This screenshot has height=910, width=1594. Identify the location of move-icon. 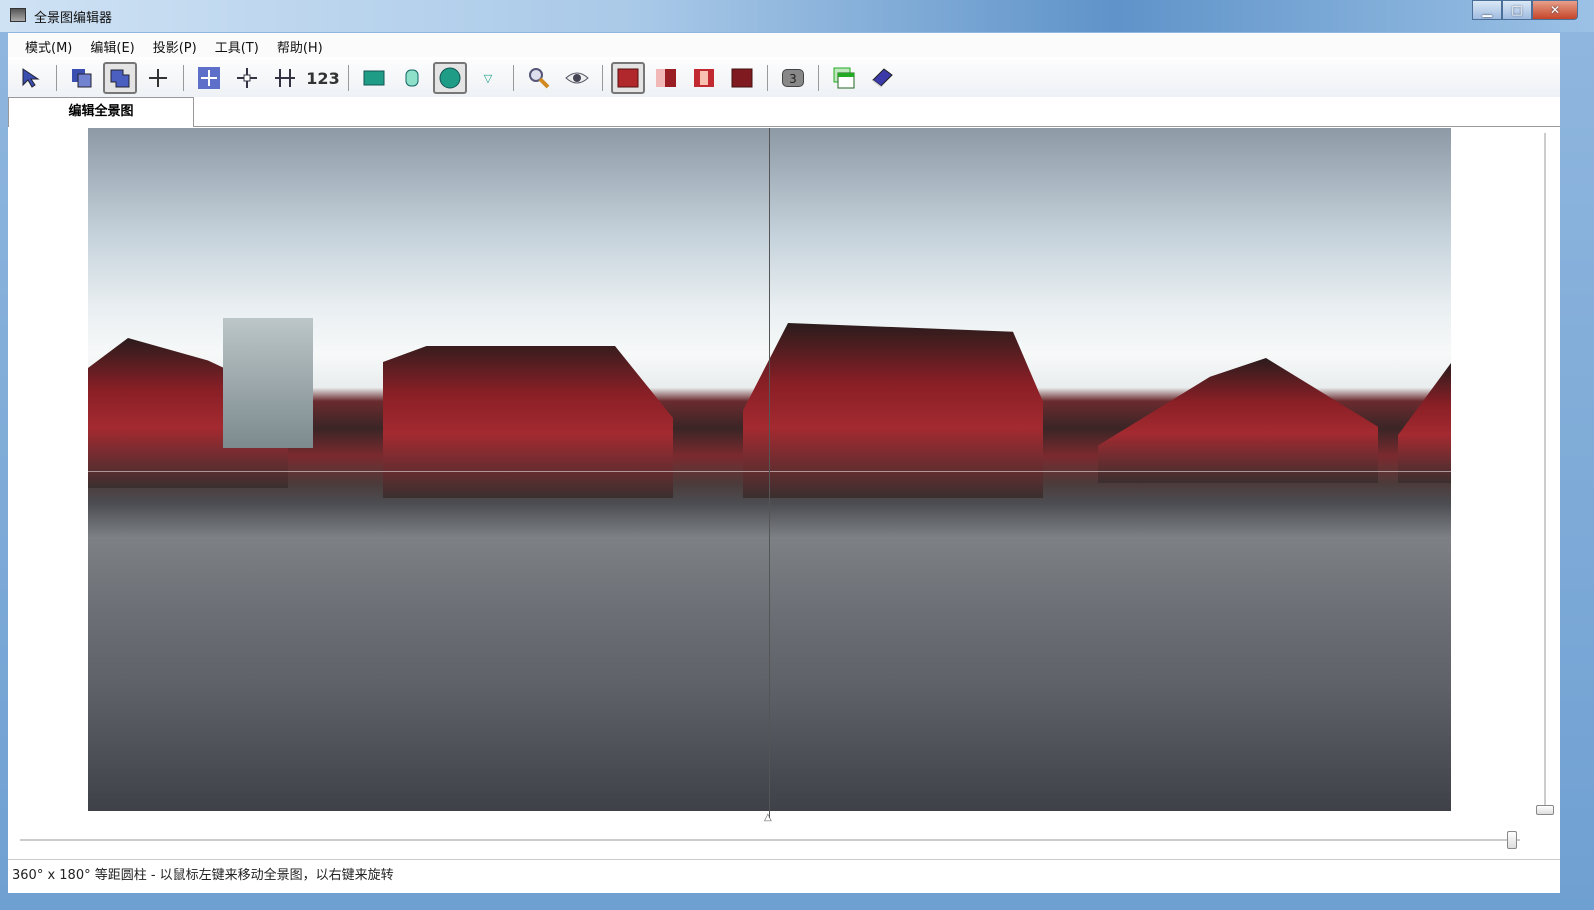
(247, 78).